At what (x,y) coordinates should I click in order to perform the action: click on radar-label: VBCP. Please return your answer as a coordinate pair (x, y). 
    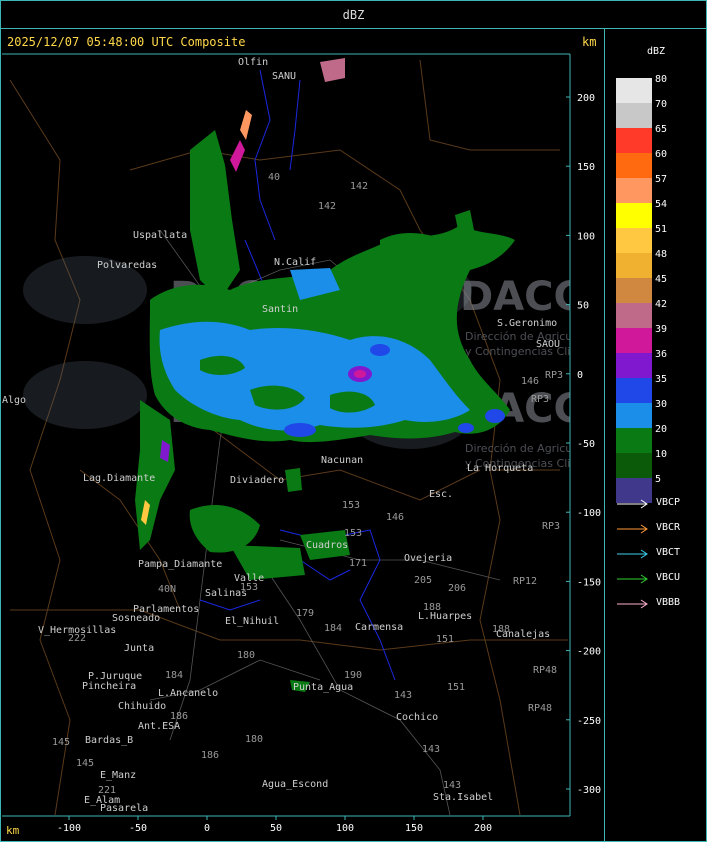
    Looking at the image, I should click on (668, 502).